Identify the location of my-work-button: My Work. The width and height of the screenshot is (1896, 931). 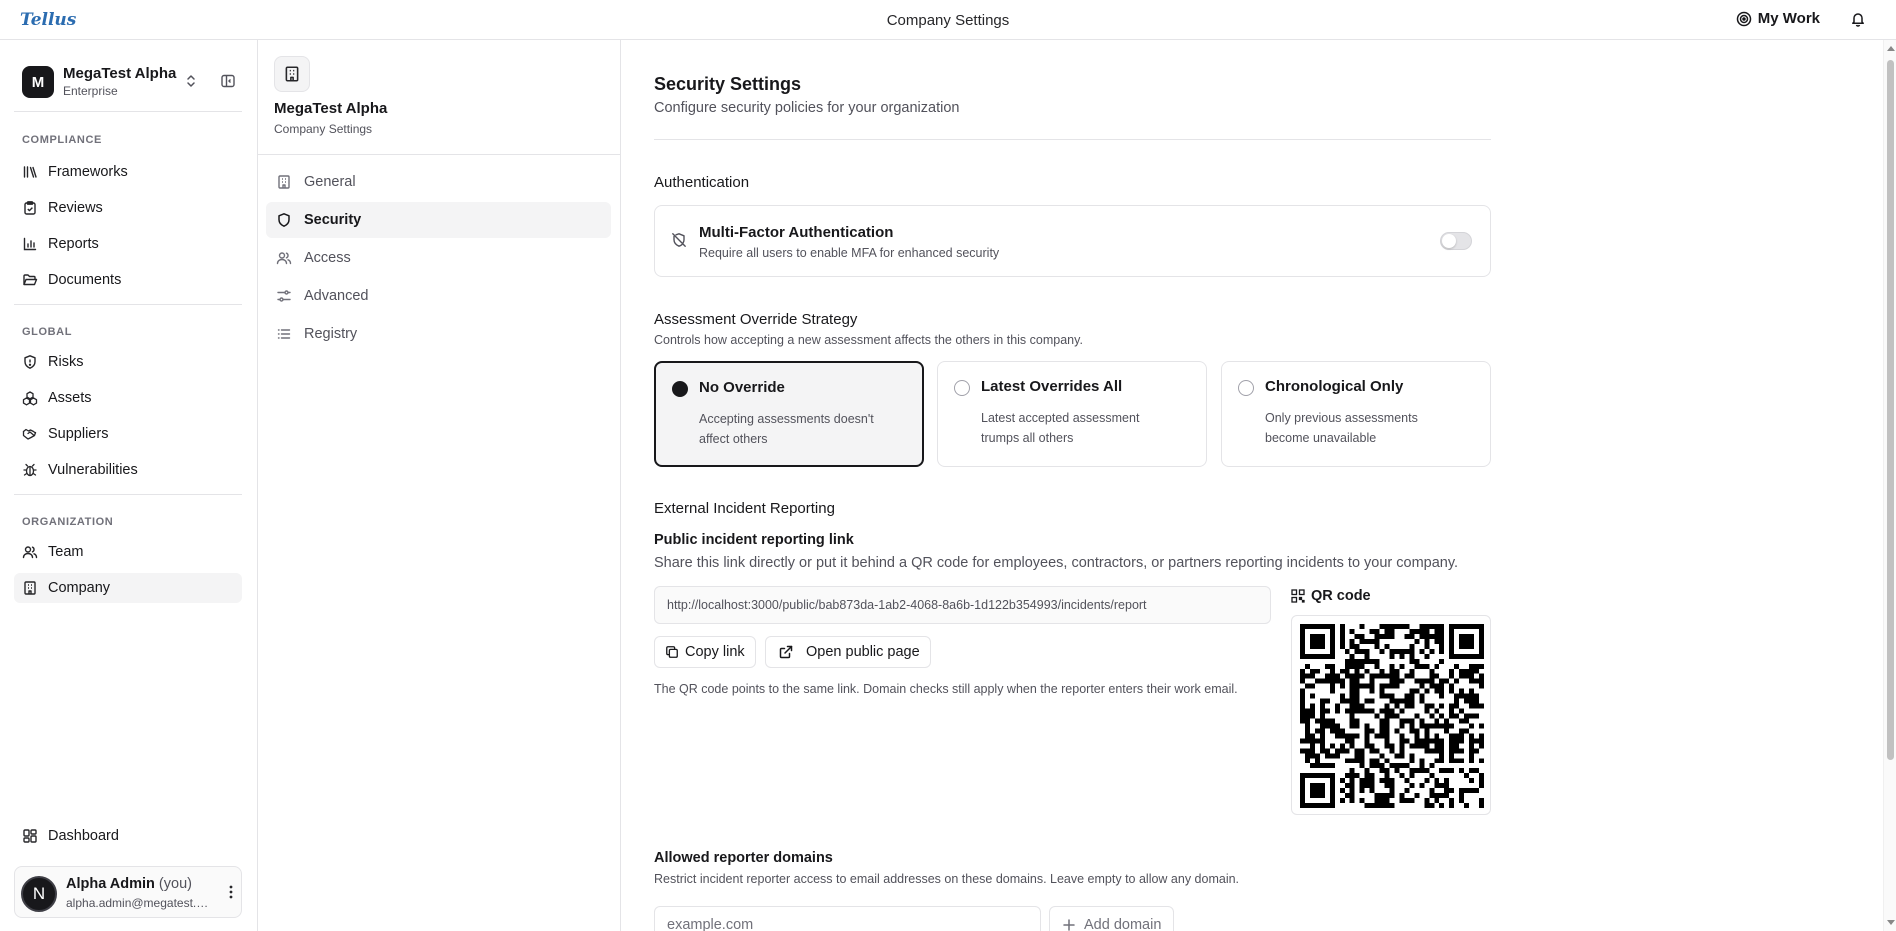
(1778, 18).